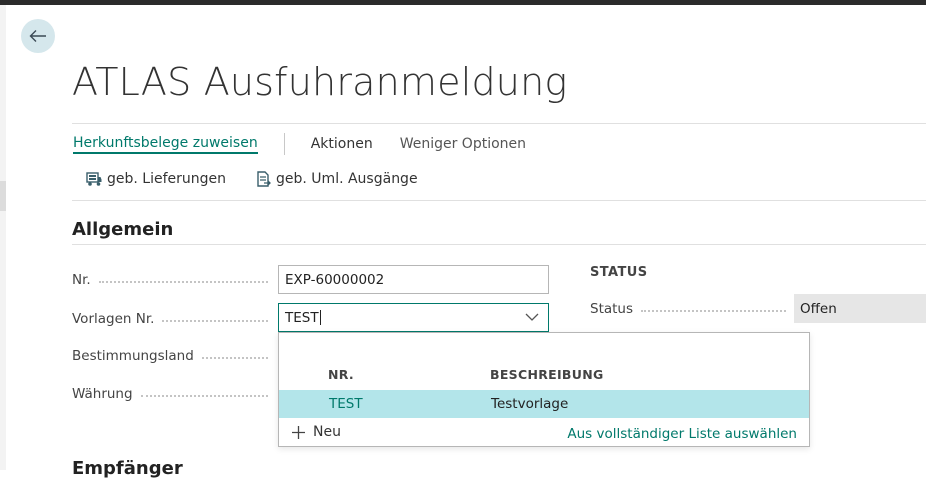 This screenshot has width=926, height=479. Describe the element at coordinates (530, 404) in the screenshot. I see `lookup-row-description: Testvorlage` at that location.